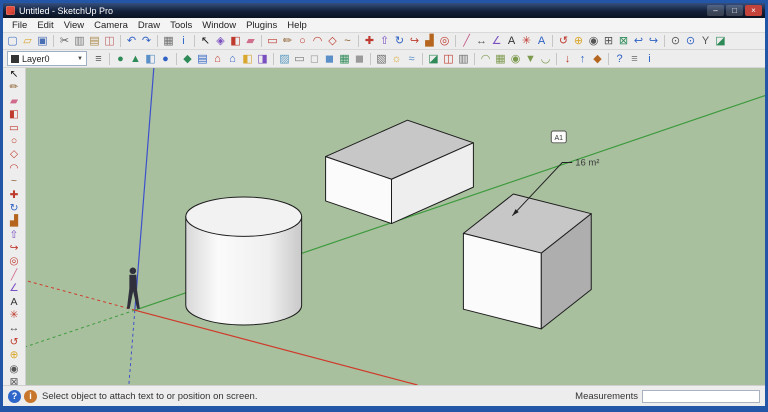 This screenshot has width=768, height=412. Describe the element at coordinates (314, 59) in the screenshot. I see `style-hidden-line-icon: ◻` at that location.